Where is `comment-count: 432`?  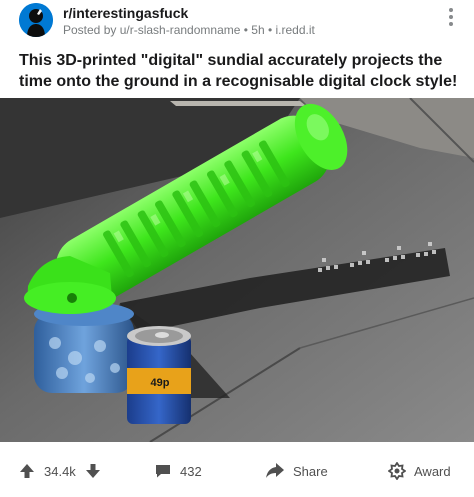 comment-count: 432 is located at coordinates (191, 471).